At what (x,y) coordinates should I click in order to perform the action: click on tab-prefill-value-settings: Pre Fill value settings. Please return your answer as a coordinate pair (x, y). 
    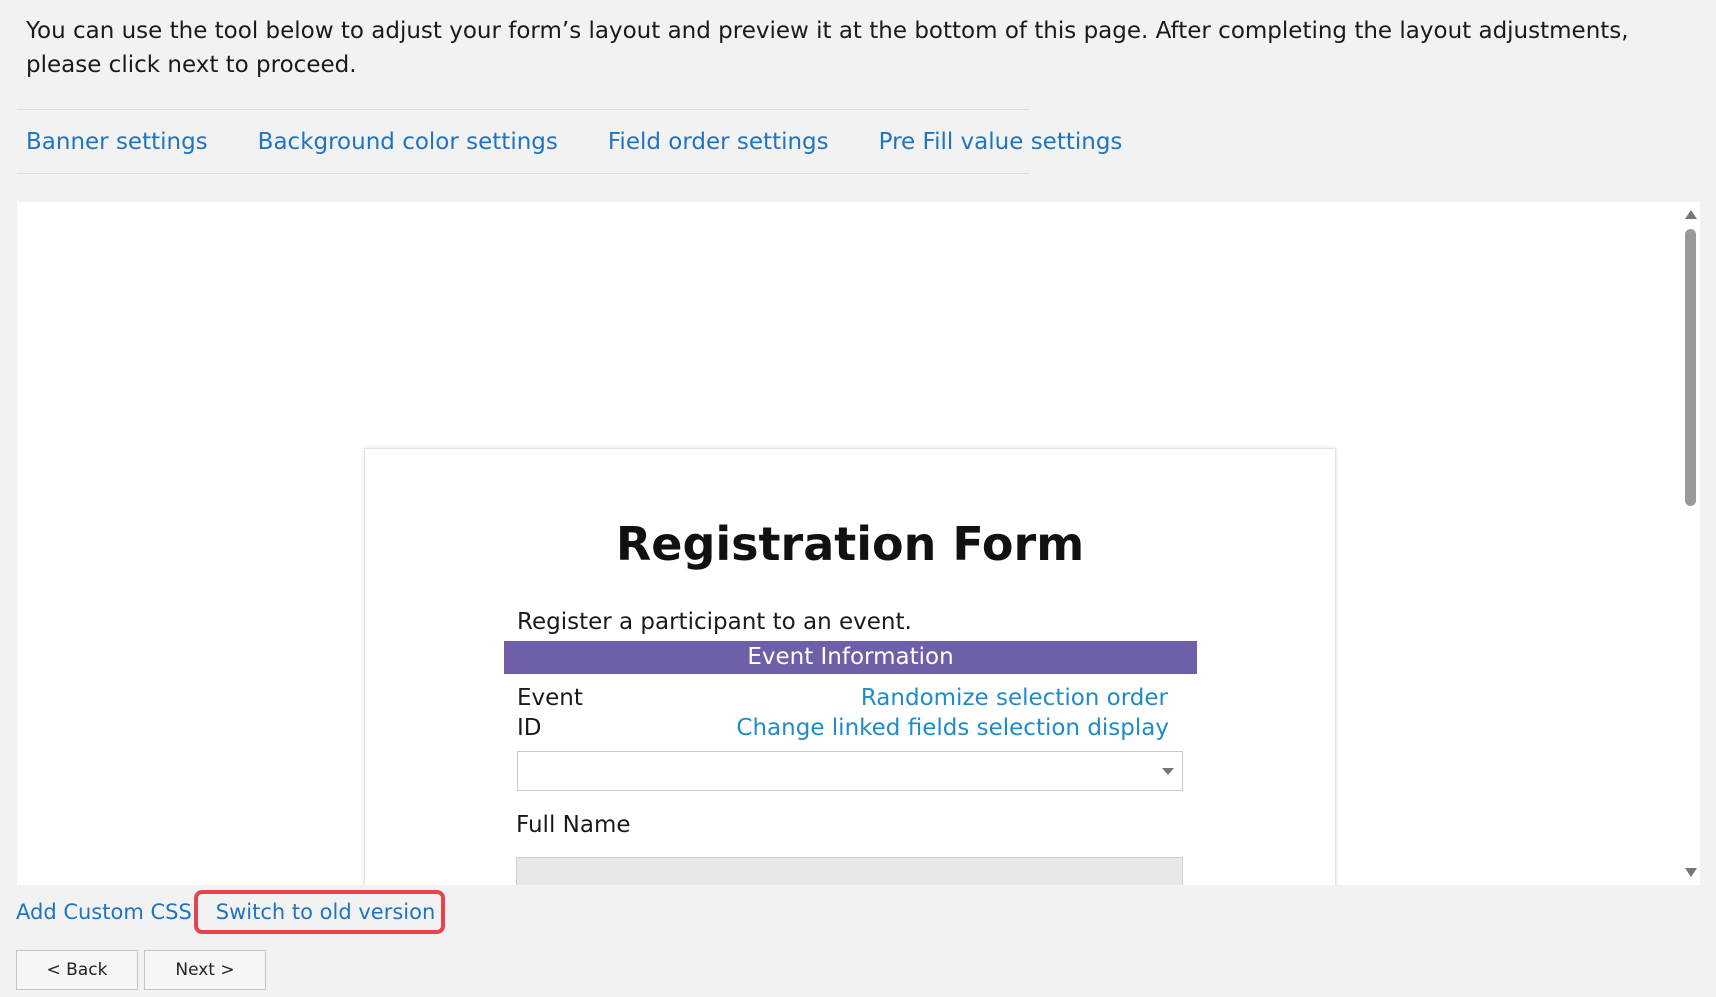
    Looking at the image, I should click on (1001, 142).